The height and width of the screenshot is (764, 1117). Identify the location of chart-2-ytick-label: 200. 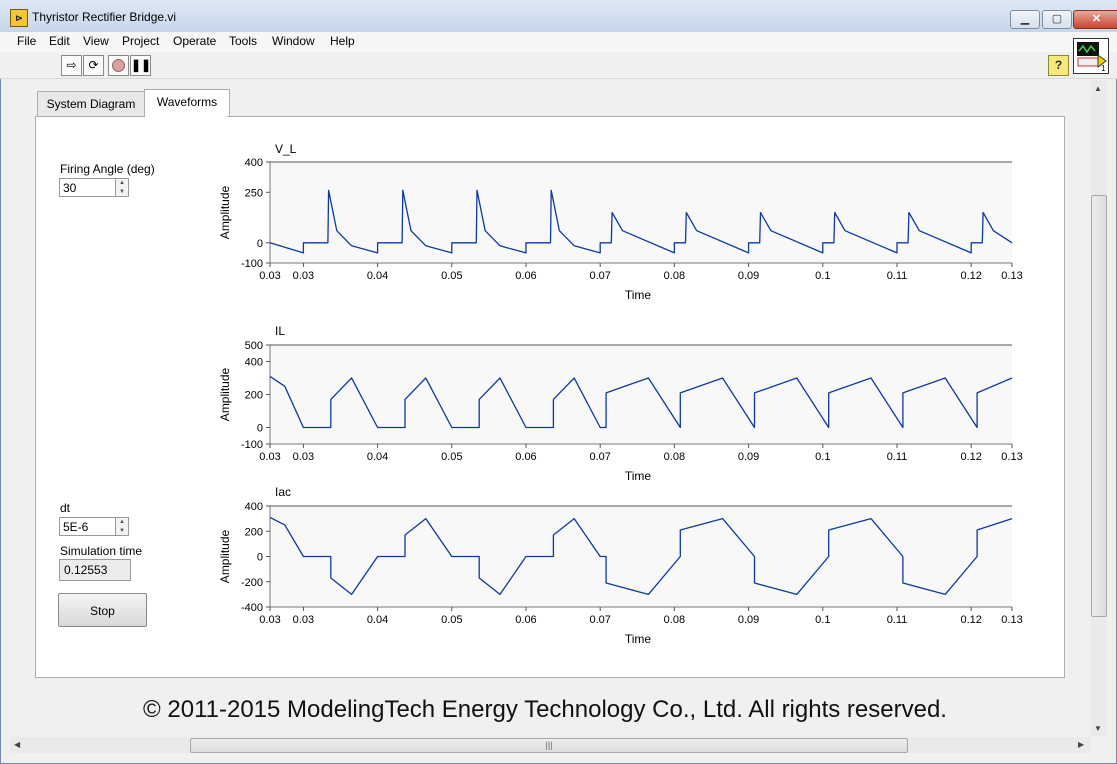
(254, 396).